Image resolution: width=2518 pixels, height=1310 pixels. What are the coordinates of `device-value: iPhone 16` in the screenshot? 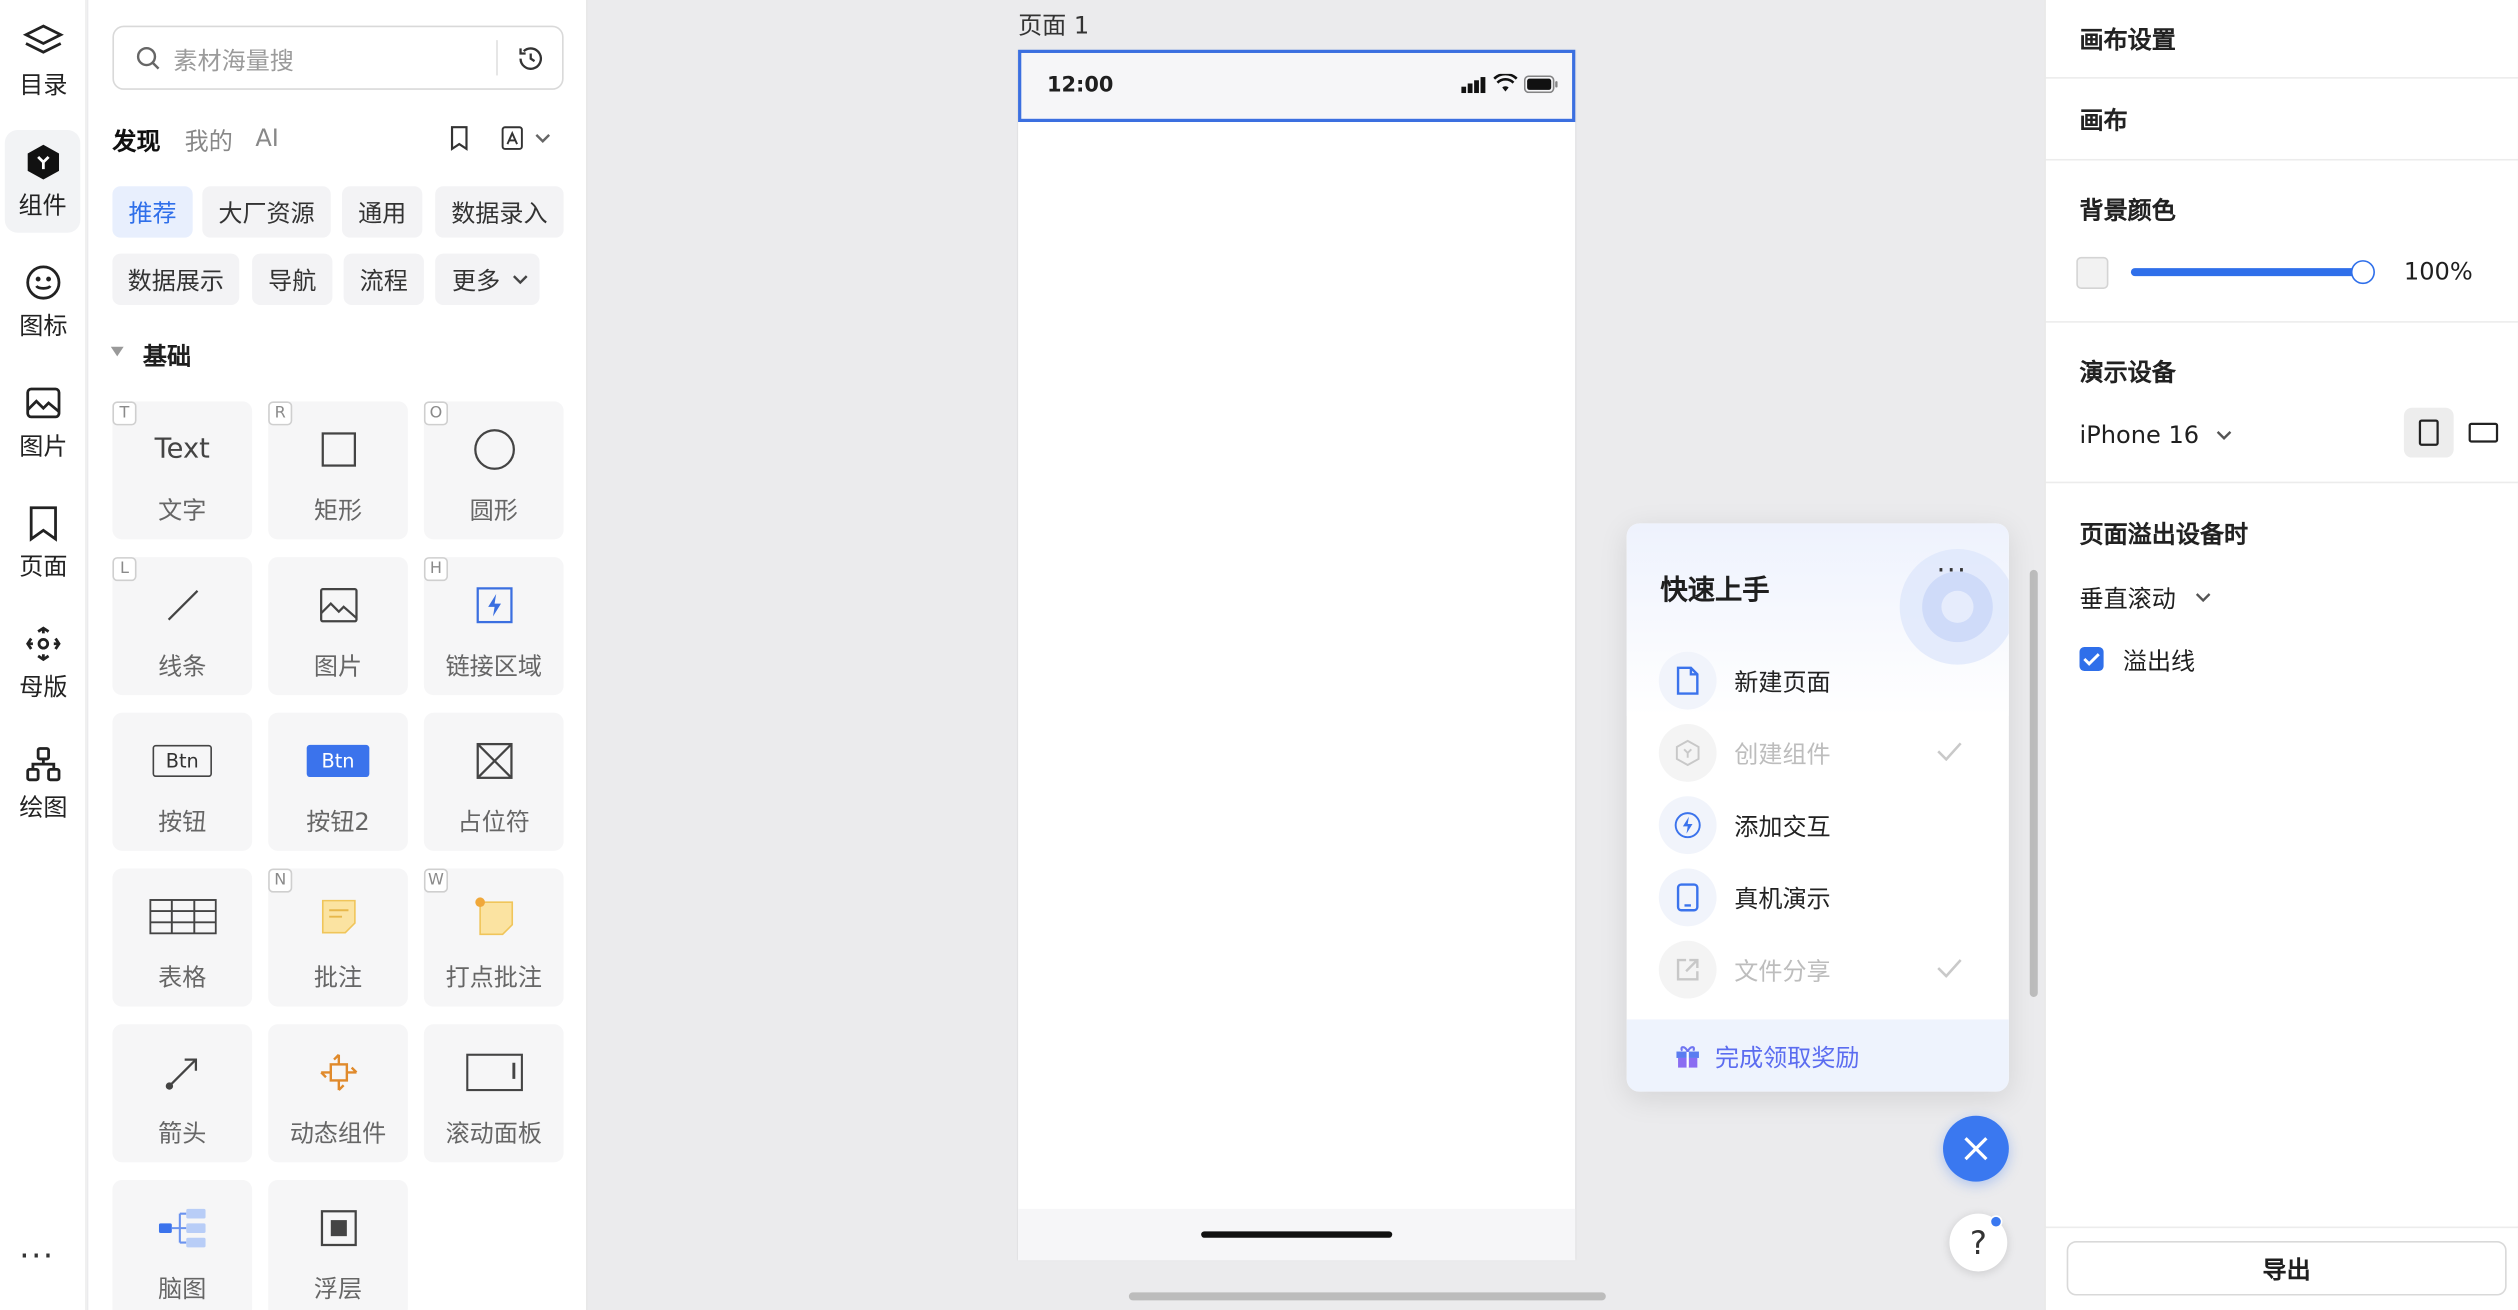 It's located at (2139, 435).